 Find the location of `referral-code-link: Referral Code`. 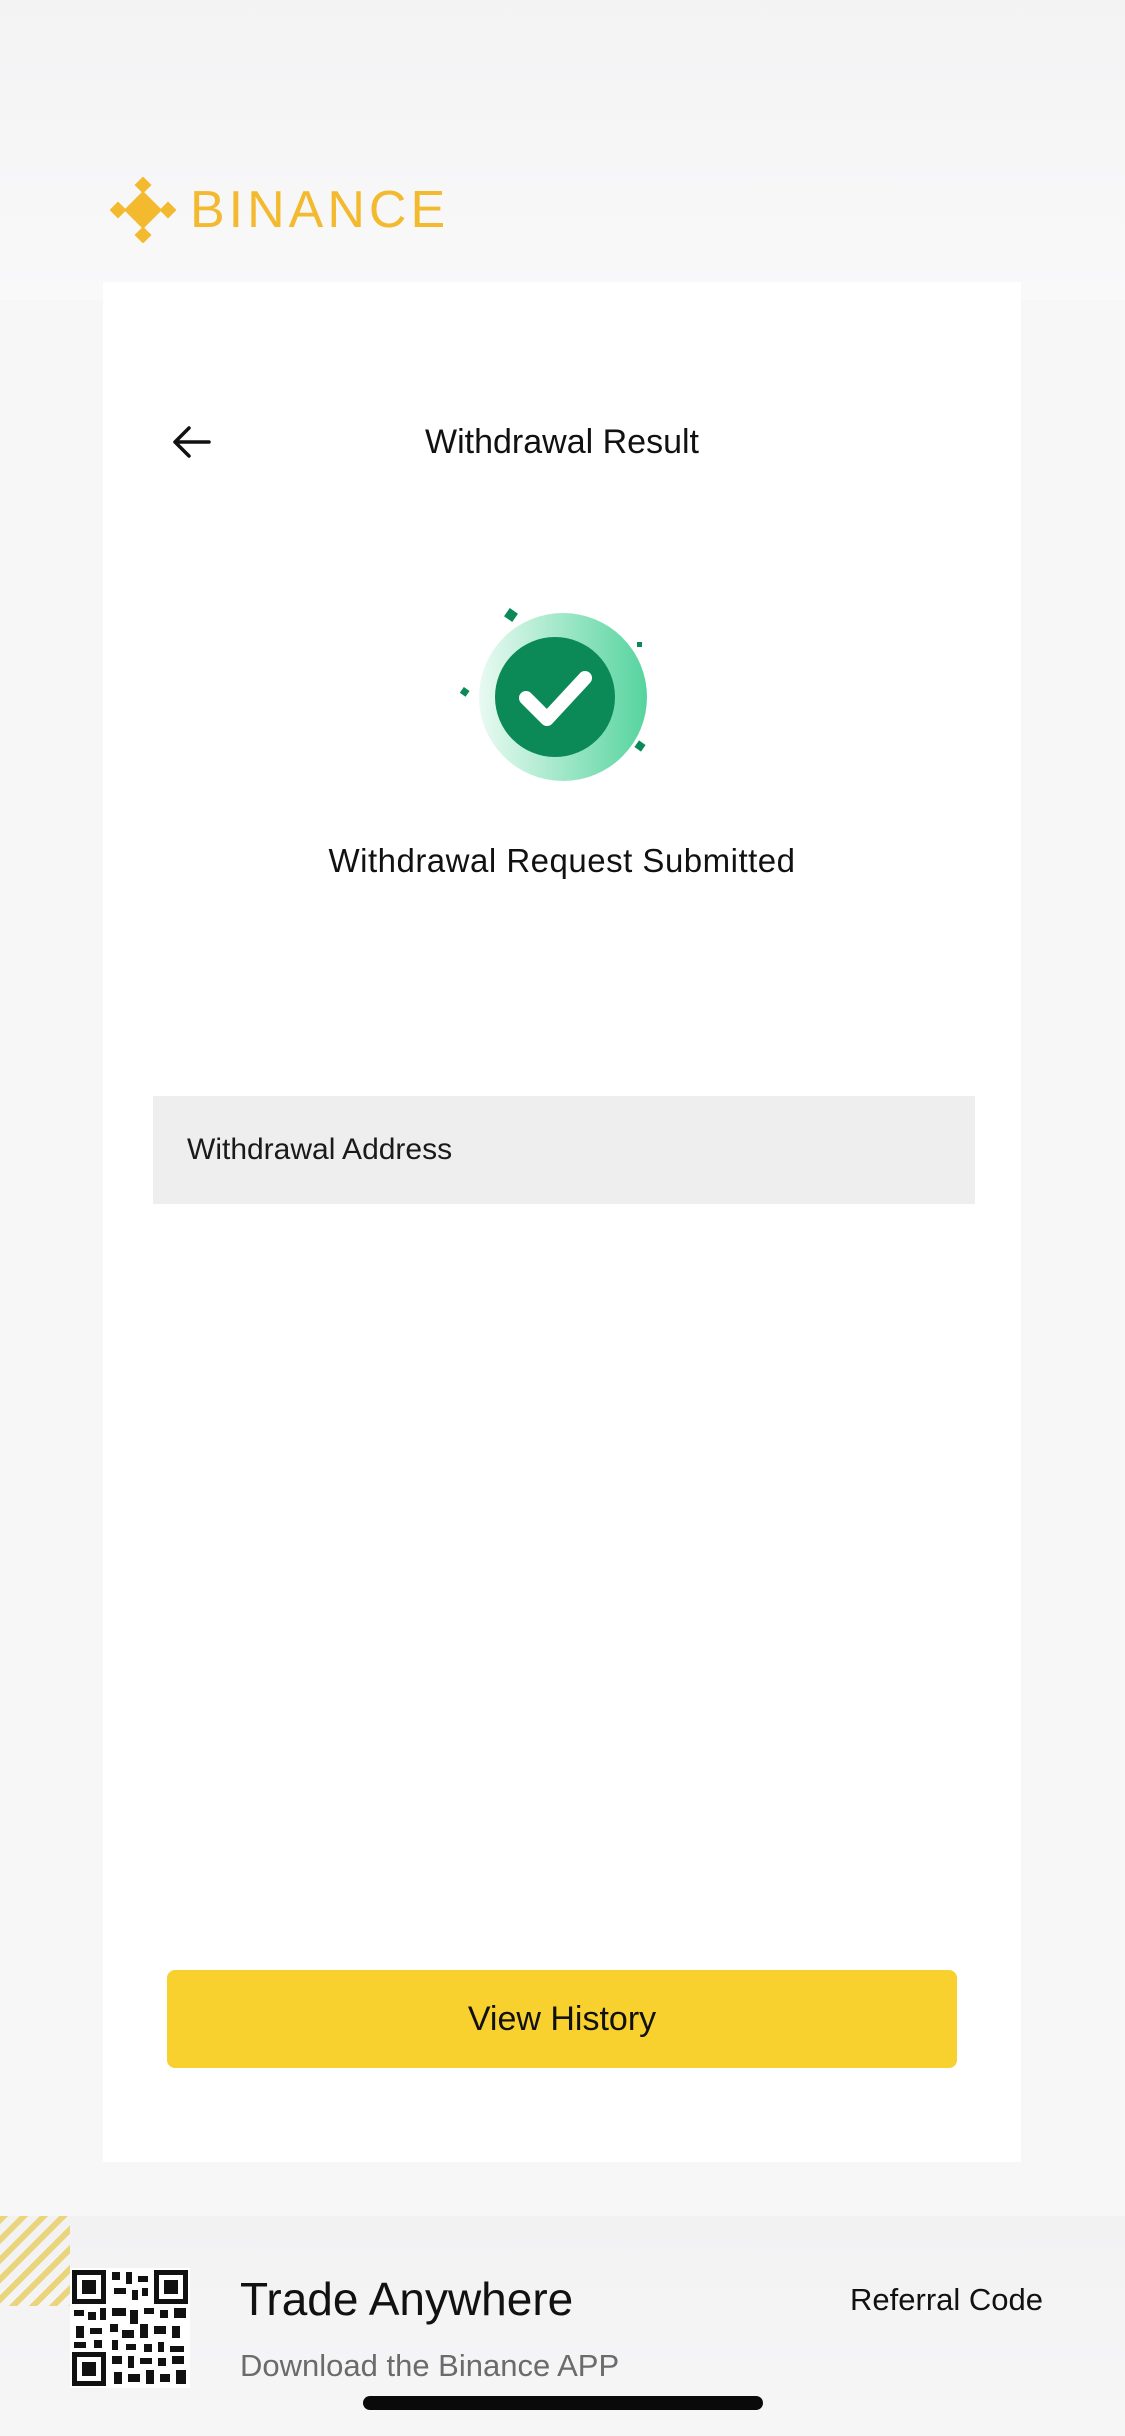

referral-code-link: Referral Code is located at coordinates (946, 2300).